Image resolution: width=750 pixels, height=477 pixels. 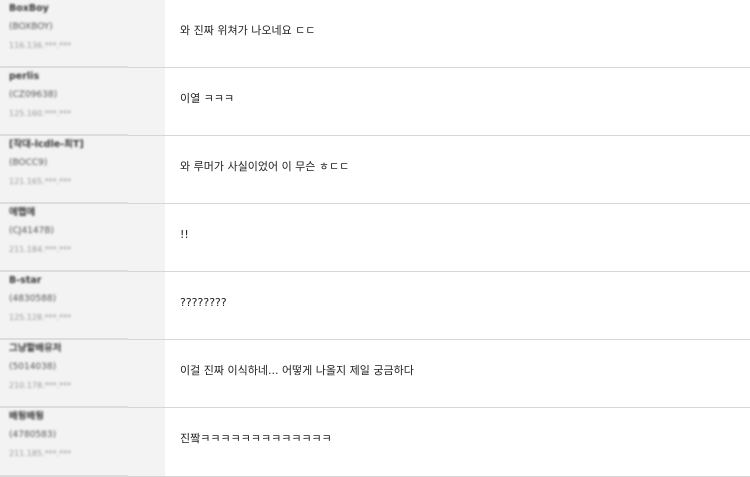 I want to click on comment-text: 진짴ㅋㅋㅋㅋㅋㅋㅋㅋㅋㅋㅋㅋㅋ, so click(x=256, y=438).